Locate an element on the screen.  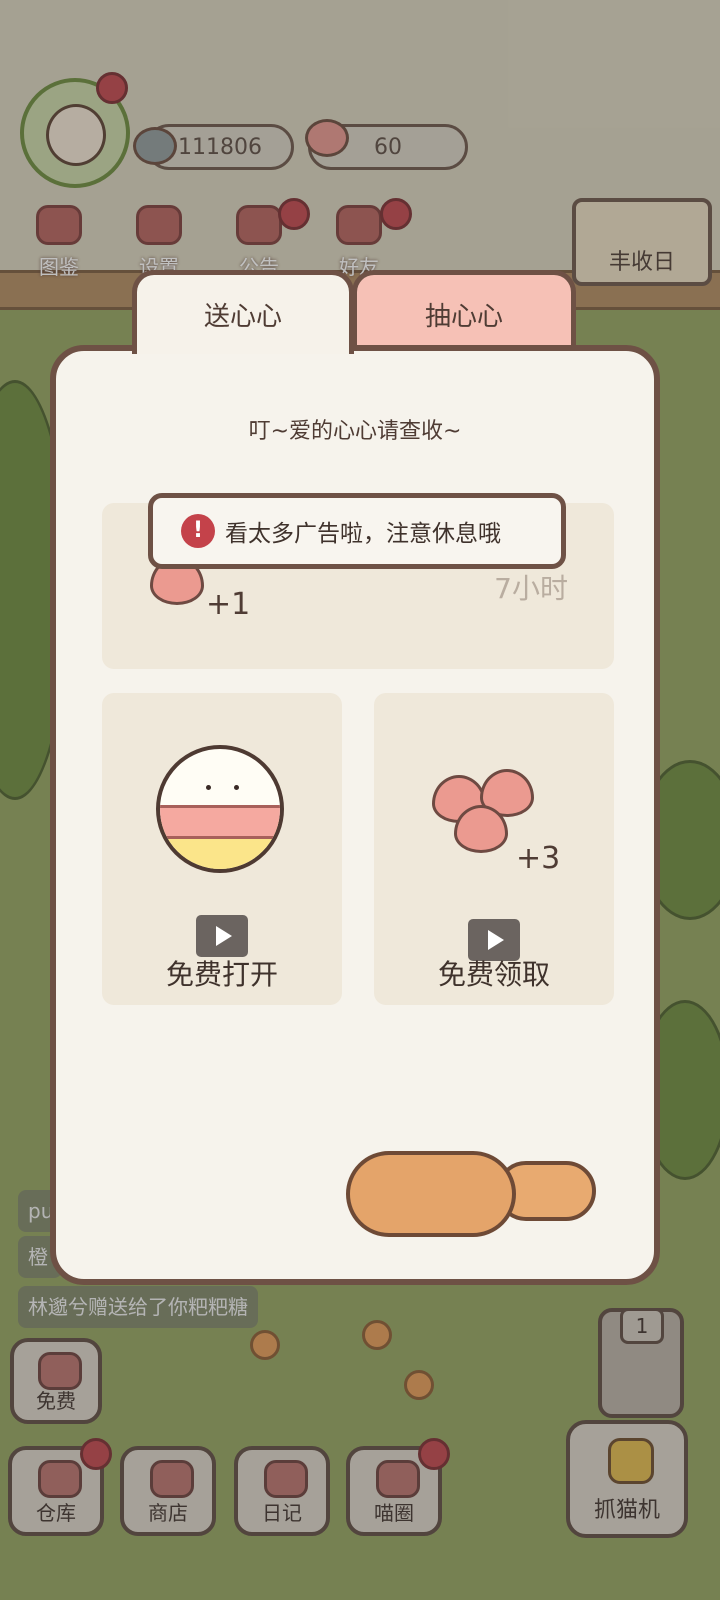
free-open-label: 免费打开 is located at coordinates (221, 974).